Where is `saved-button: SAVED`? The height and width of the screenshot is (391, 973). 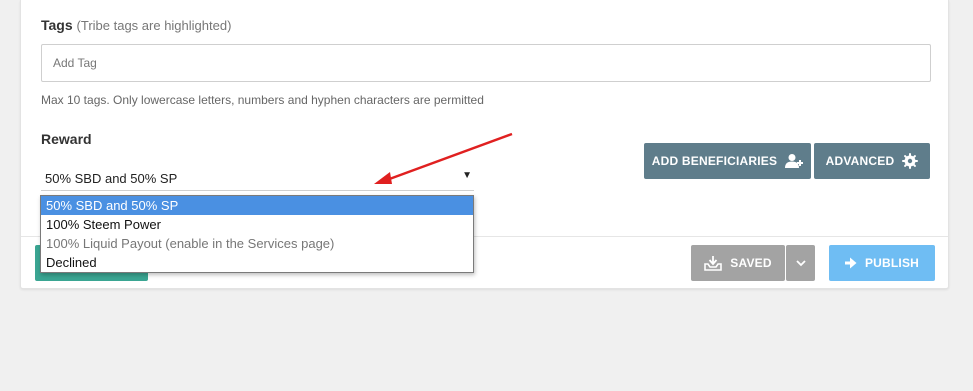
saved-button: SAVED is located at coordinates (738, 263).